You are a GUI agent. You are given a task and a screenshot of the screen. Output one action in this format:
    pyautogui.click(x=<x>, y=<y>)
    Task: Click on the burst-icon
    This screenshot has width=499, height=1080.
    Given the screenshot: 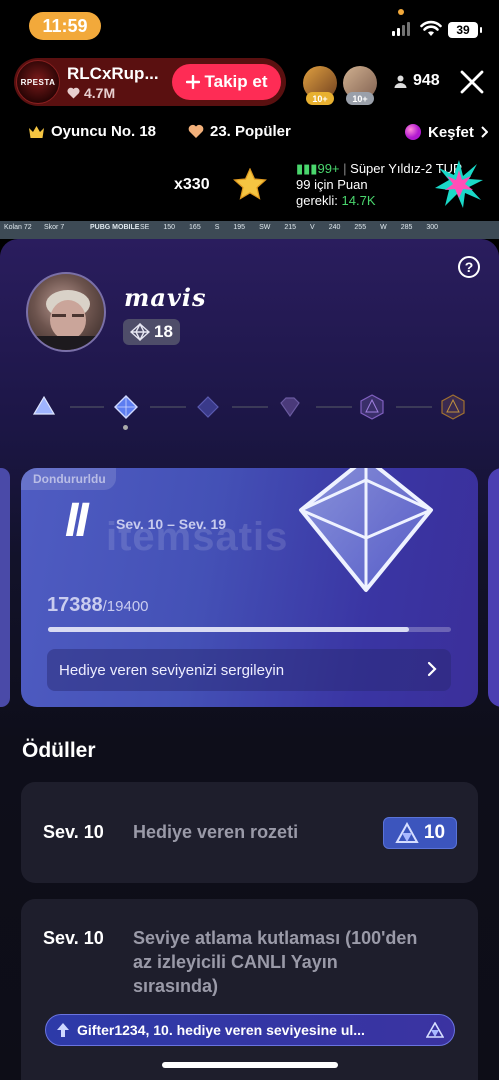 What is the action you would take?
    pyautogui.click(x=459, y=184)
    